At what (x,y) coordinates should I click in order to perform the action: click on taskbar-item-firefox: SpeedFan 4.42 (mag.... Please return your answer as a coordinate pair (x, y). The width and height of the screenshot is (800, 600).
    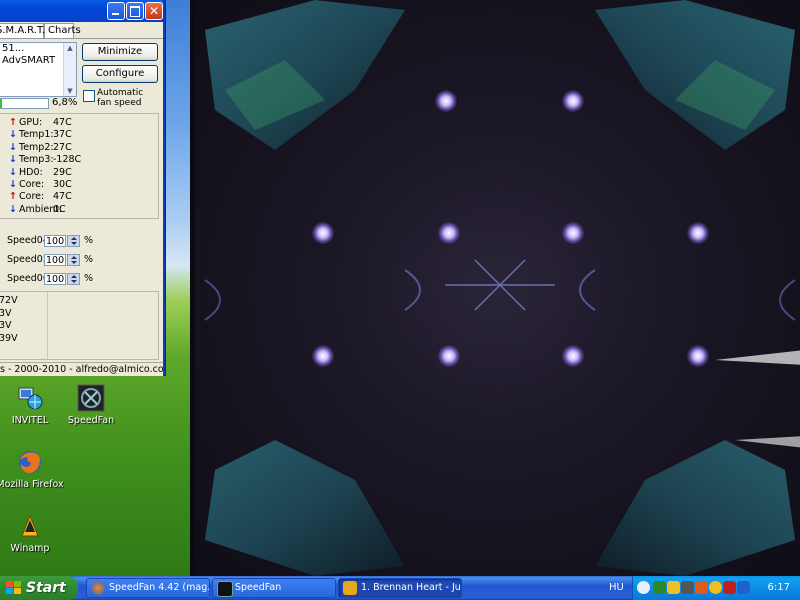
    Looking at the image, I should click on (148, 588).